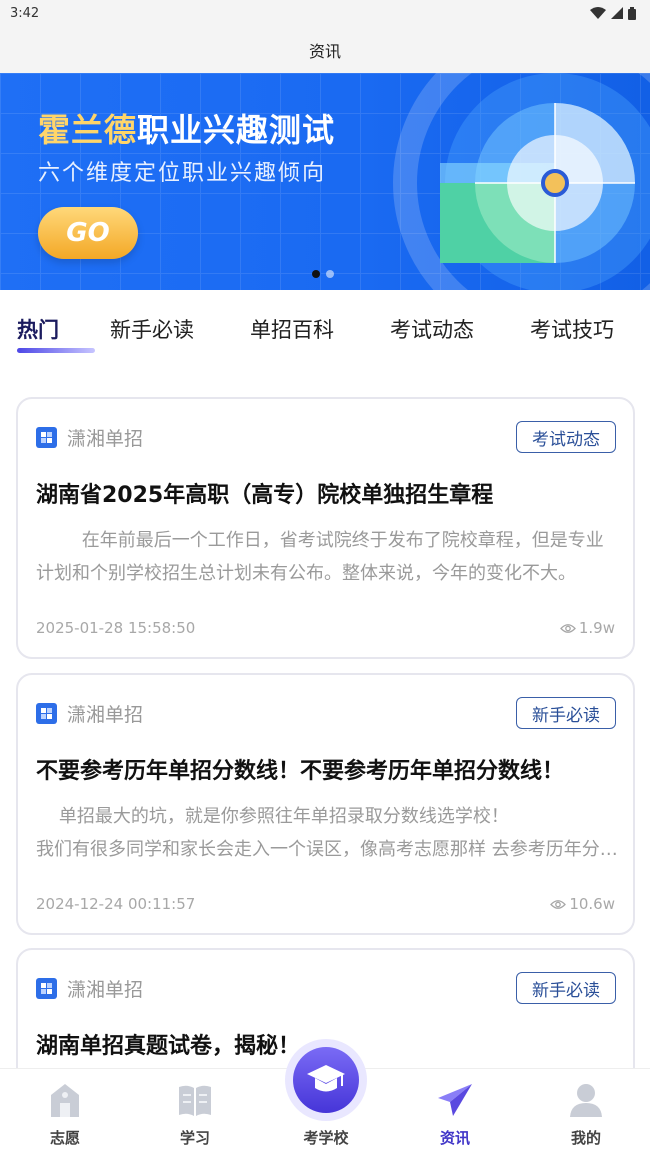 The image size is (650, 1155). Describe the element at coordinates (632, 13) in the screenshot. I see `battery-icon` at that location.